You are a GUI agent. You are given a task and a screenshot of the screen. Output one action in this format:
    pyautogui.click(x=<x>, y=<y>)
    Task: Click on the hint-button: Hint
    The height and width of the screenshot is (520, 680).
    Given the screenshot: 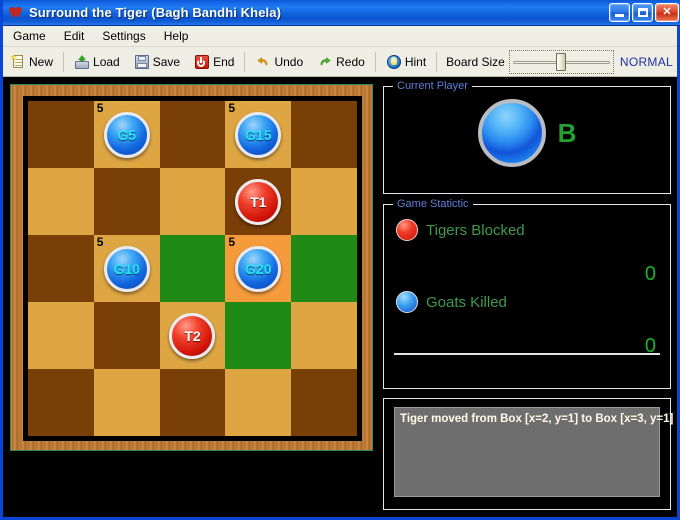 What is the action you would take?
    pyautogui.click(x=406, y=62)
    